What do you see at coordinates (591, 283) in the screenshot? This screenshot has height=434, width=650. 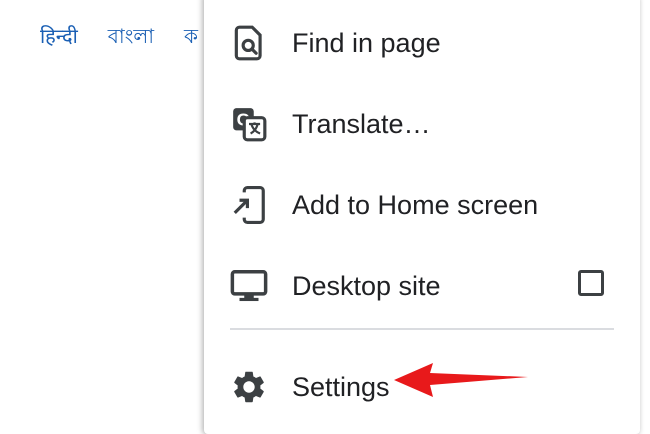 I see `desktop-site-checkbox` at bounding box center [591, 283].